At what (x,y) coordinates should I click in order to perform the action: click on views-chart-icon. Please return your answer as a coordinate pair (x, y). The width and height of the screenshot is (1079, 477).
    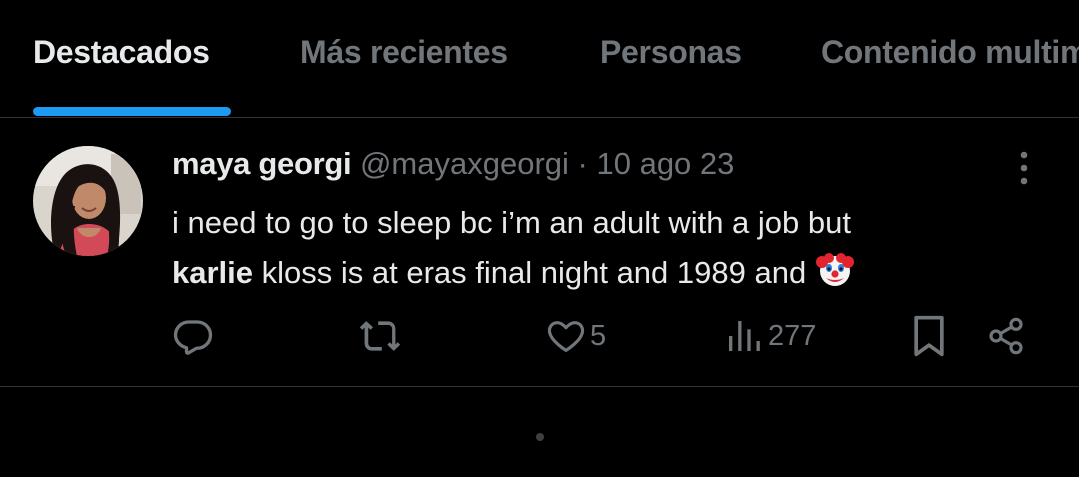
    Looking at the image, I should click on (744, 336).